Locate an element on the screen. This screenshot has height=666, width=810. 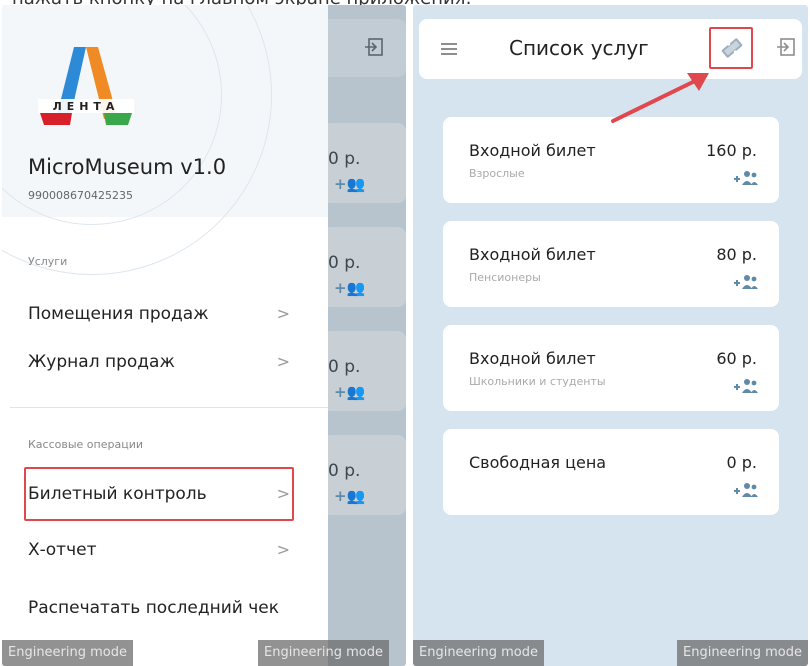
device-id: 990008670425235 is located at coordinates (80, 195).